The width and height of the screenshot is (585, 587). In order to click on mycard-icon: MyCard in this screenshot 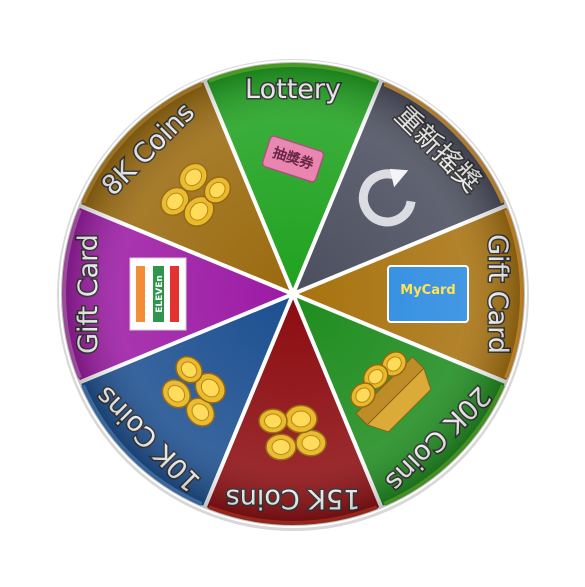, I will do `click(428, 294)`.